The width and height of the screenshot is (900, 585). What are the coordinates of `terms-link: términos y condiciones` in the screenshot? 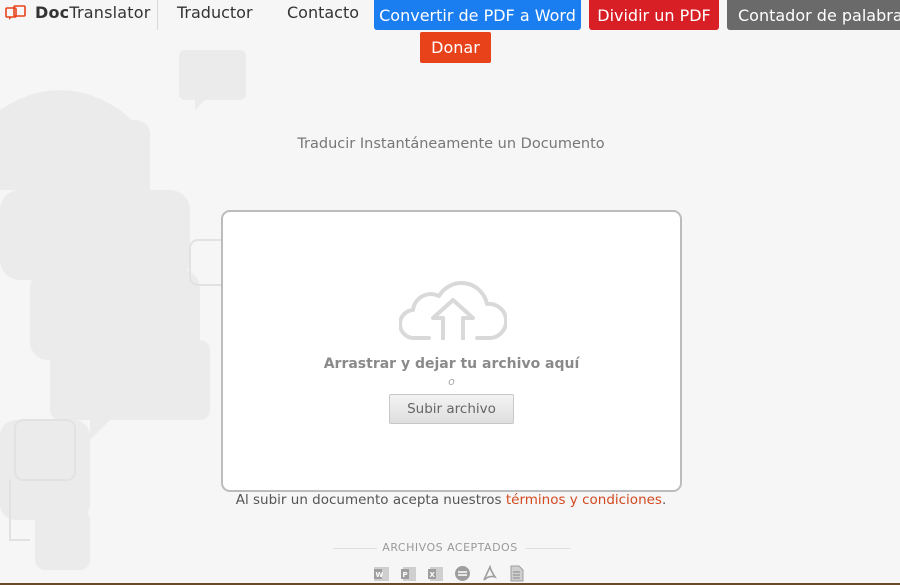 It's located at (584, 500).